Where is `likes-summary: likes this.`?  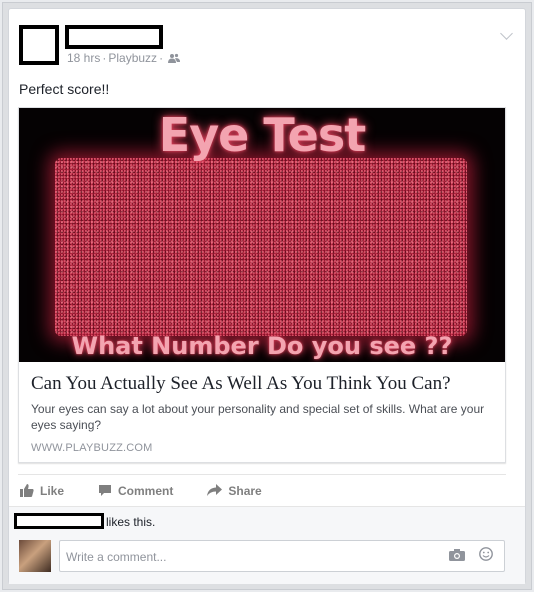
likes-summary: likes this. is located at coordinates (267, 520).